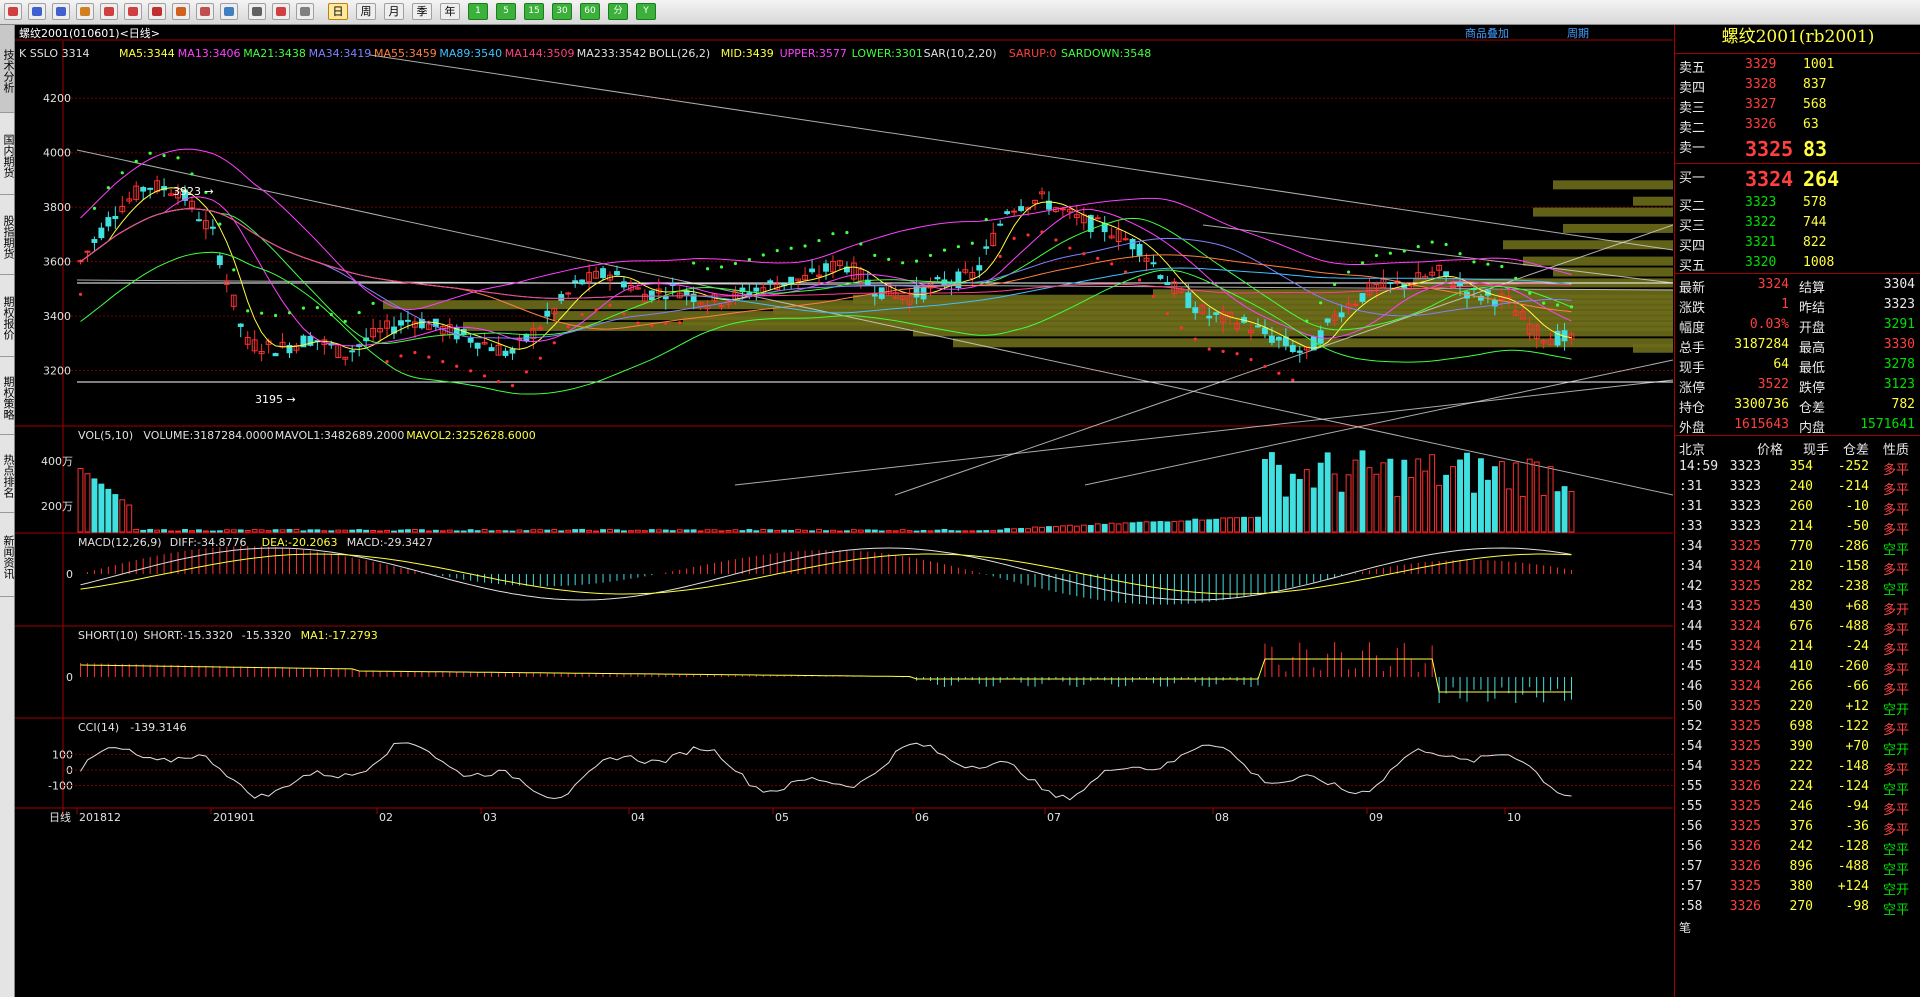  I want to click on period-button-3: 季, so click(422, 11).